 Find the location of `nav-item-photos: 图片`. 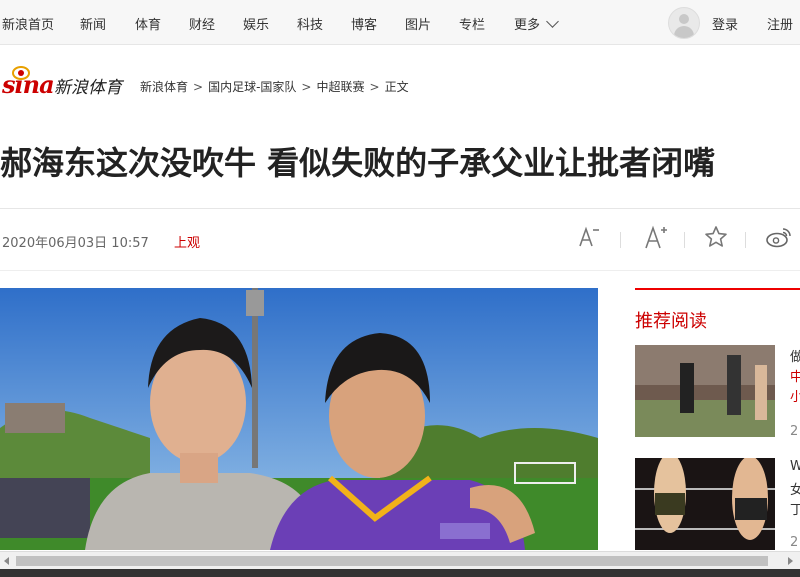

nav-item-photos: 图片 is located at coordinates (418, 23).